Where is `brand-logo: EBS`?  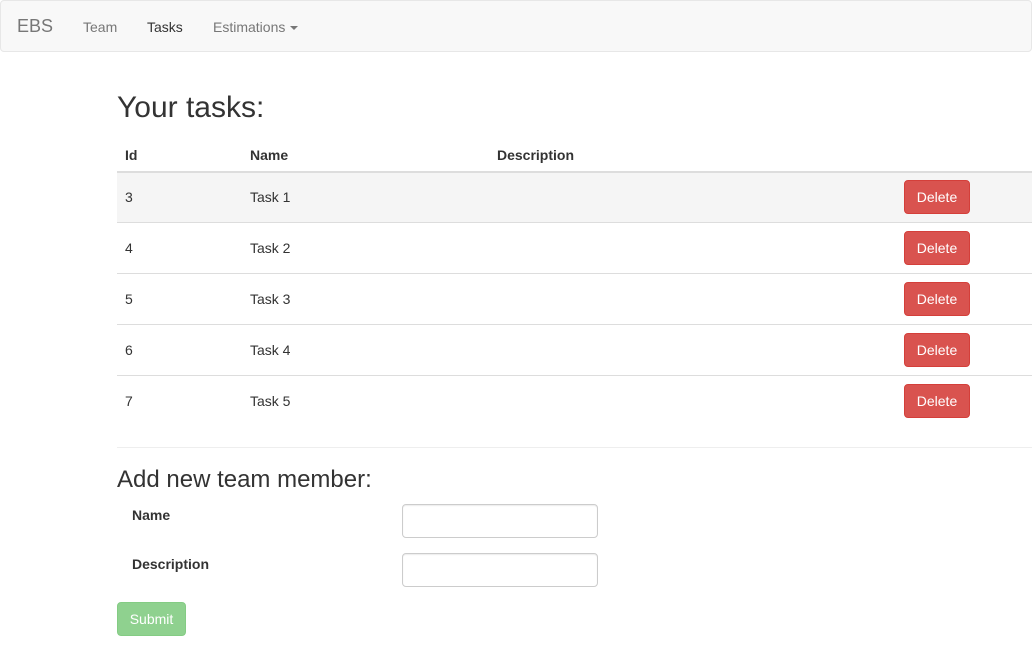
brand-logo: EBS is located at coordinates (35, 26).